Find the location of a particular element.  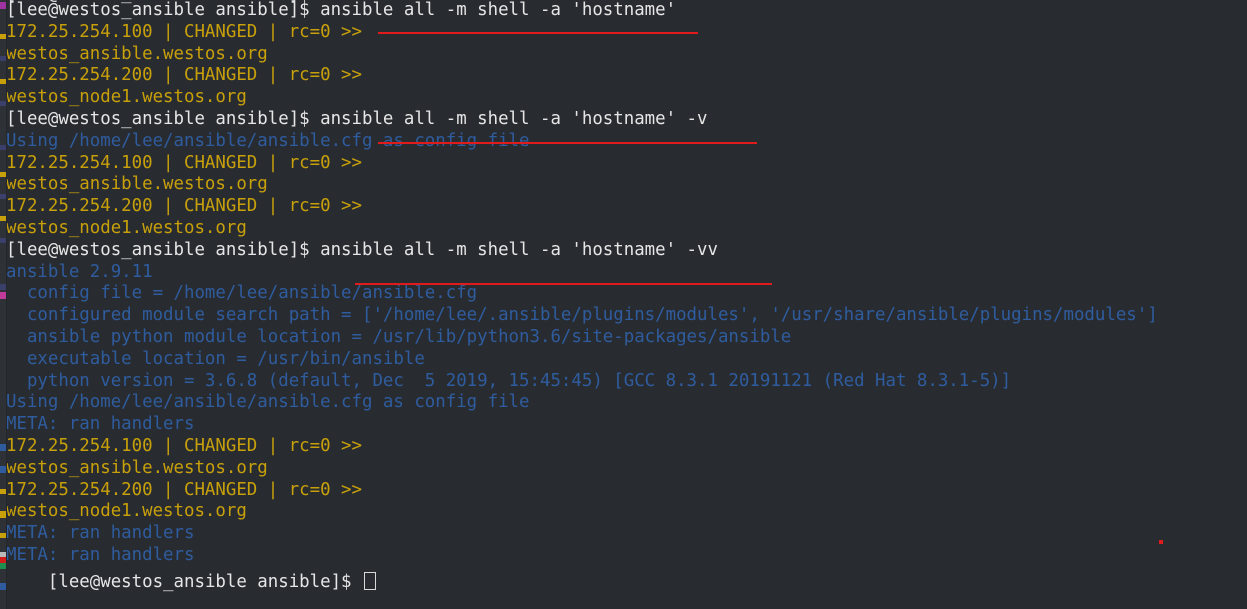

terminal-line-ver-5: executable location = /usr/bin/ansible is located at coordinates (215, 358).